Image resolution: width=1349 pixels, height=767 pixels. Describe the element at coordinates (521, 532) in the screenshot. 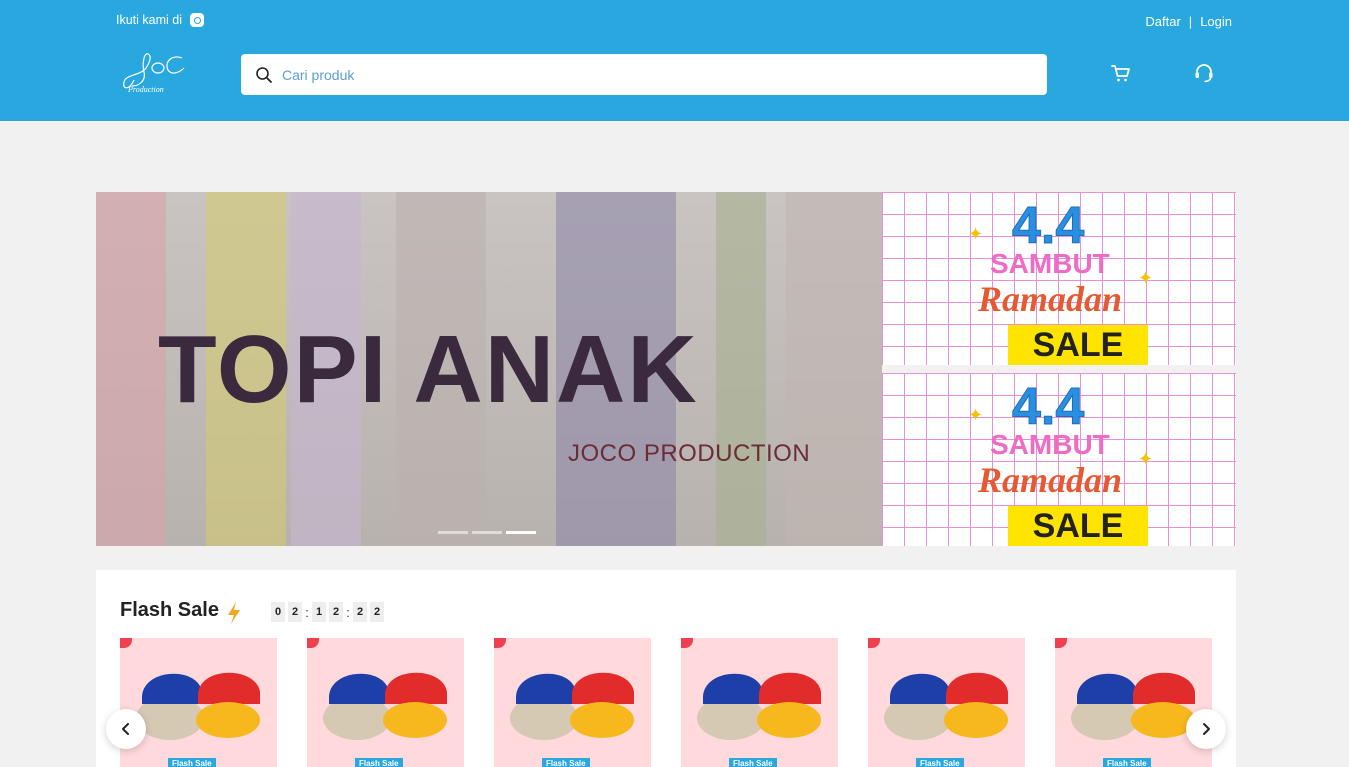

I see `carousel-dot-active` at that location.